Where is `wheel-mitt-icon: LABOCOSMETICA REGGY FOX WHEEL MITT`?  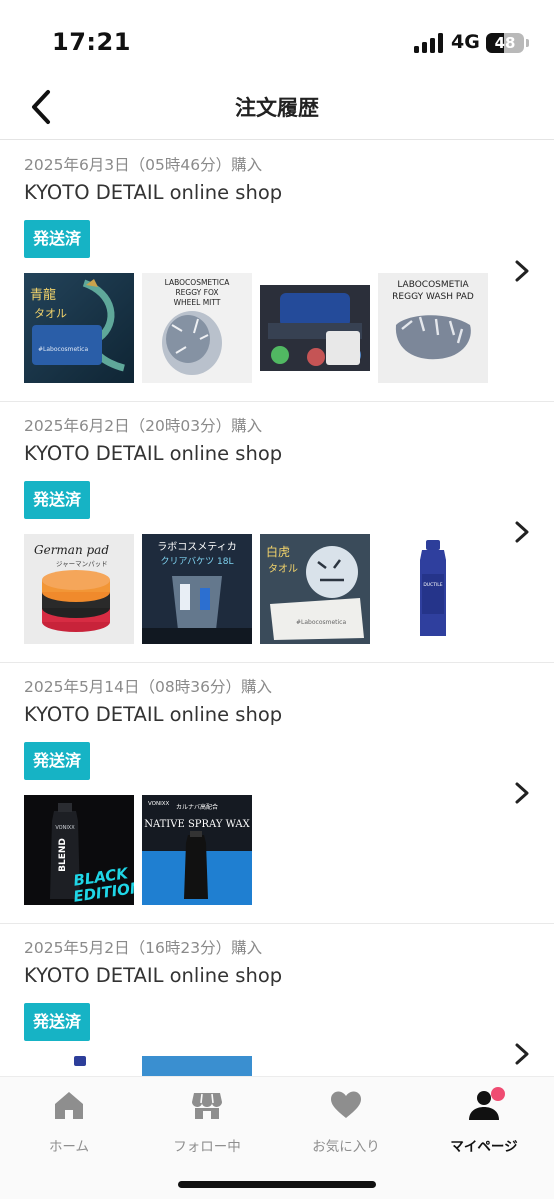
wheel-mitt-icon: LABOCOSMETICA REGGY FOX WHEEL MITT is located at coordinates (197, 328).